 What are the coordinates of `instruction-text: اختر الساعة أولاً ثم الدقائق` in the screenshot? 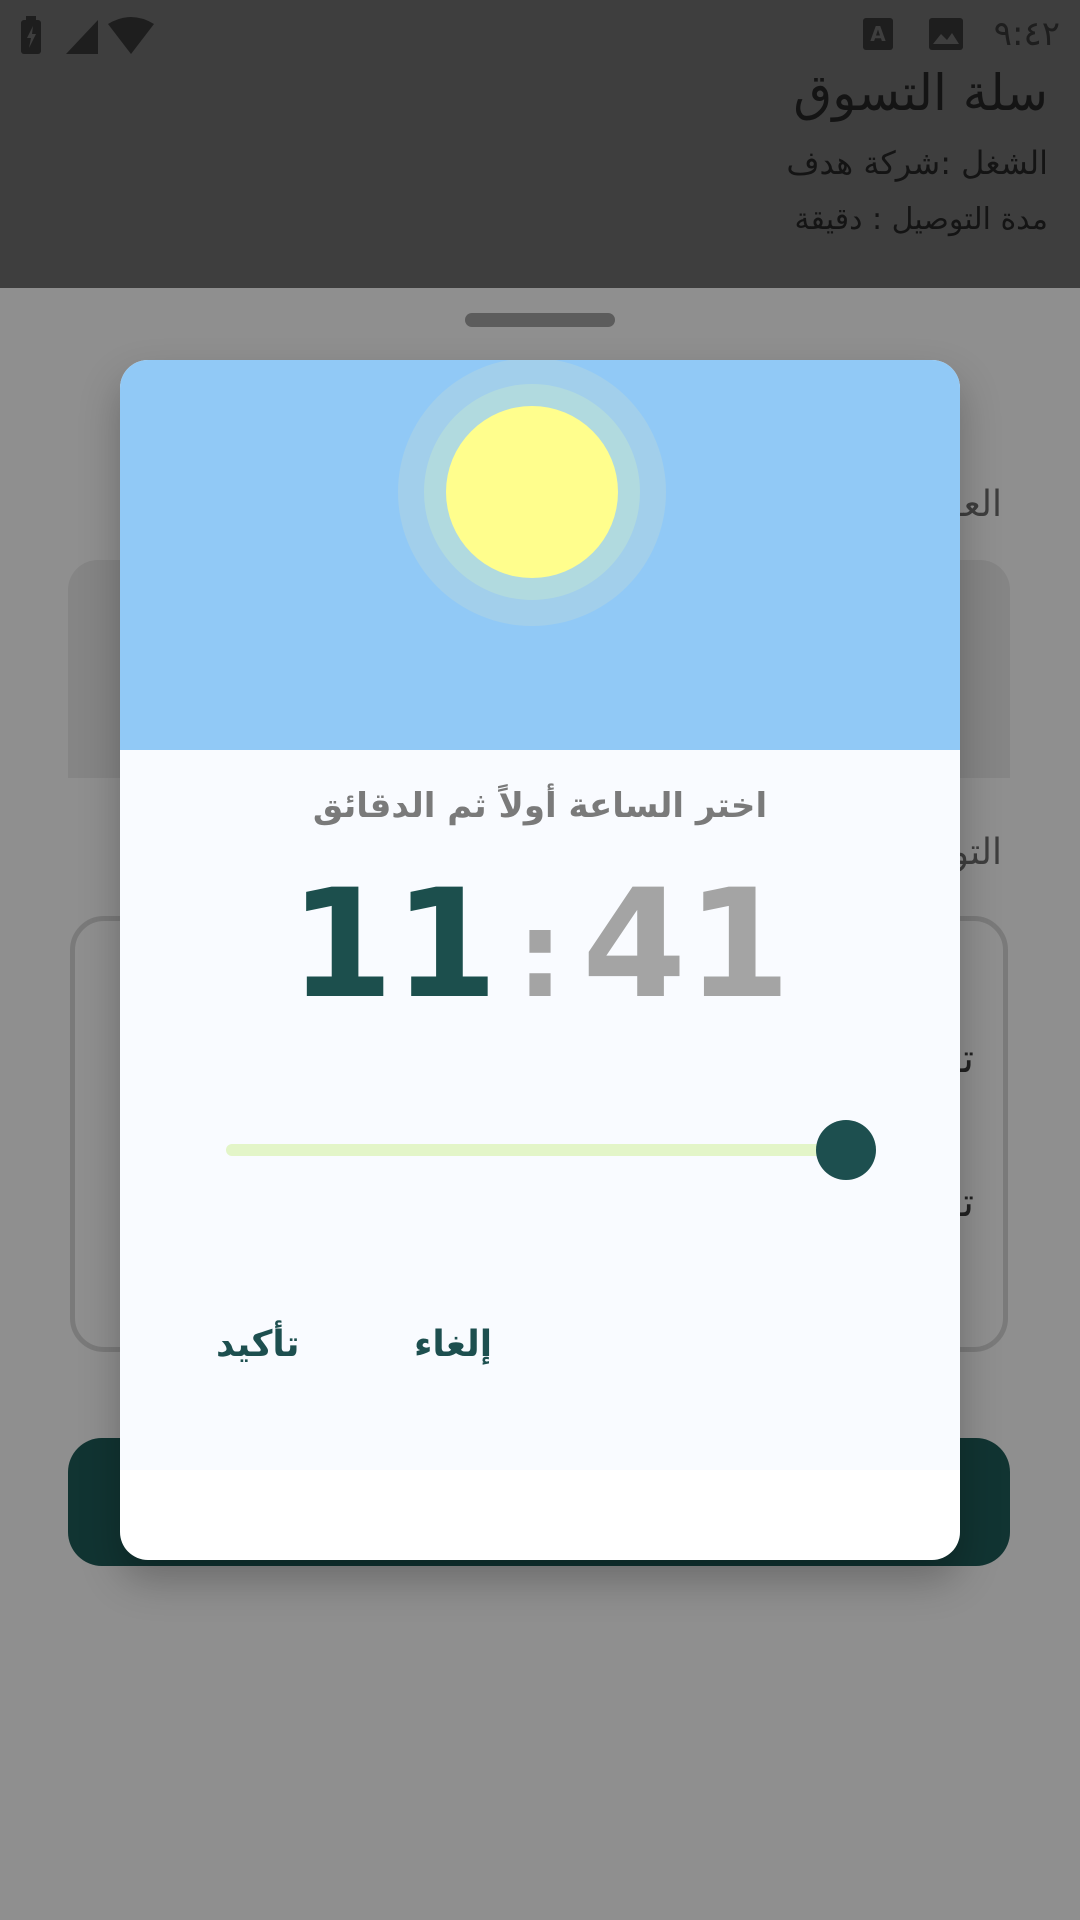 It's located at (540, 806).